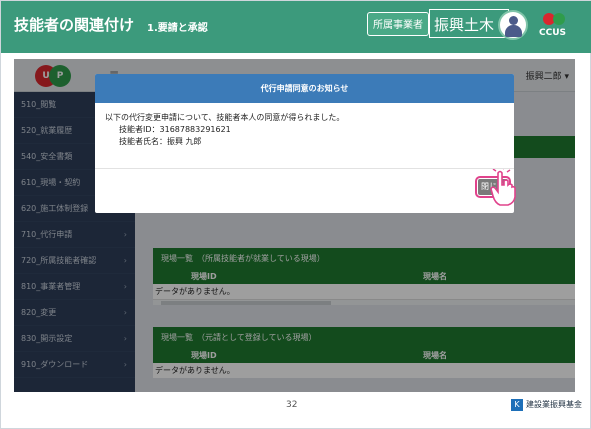  I want to click on slide-subtitle: 1.要請と承認, so click(177, 28).